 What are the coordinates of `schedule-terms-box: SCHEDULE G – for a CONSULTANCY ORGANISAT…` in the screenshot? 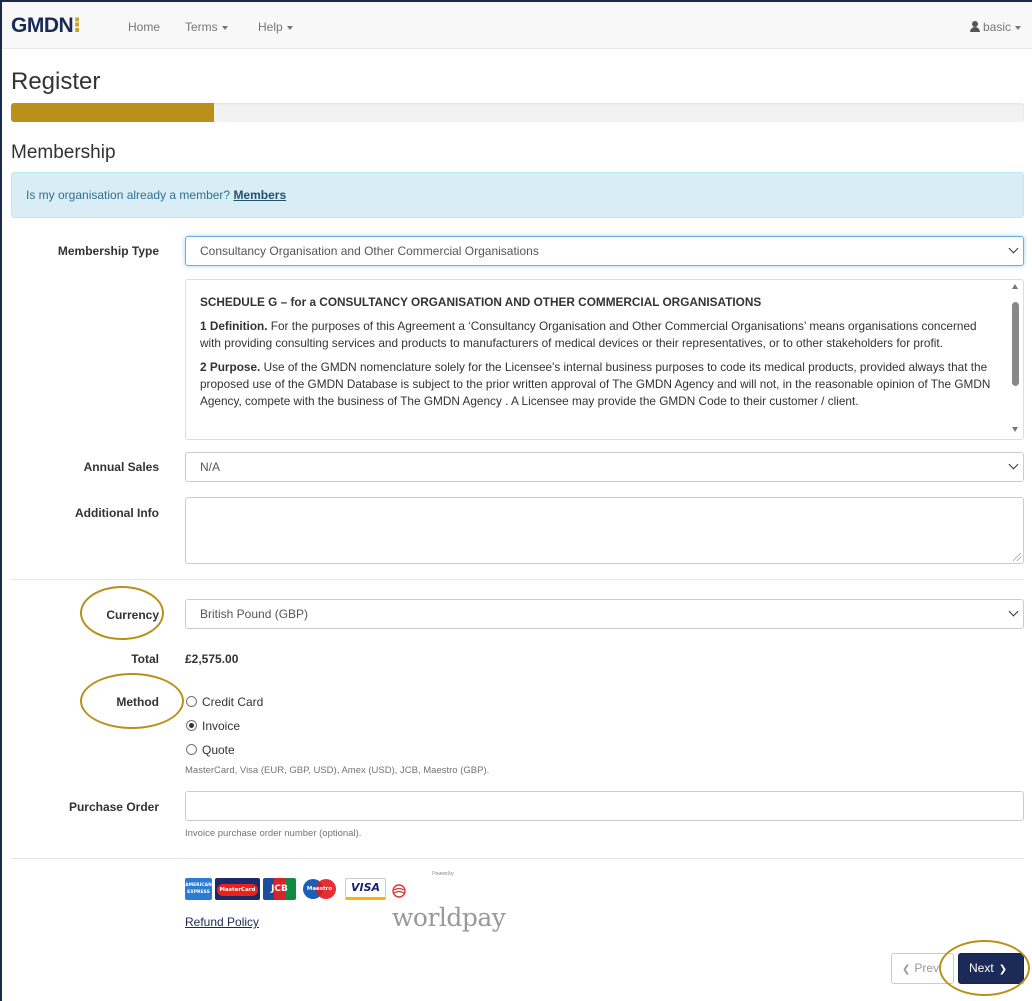 It's located at (604, 359).